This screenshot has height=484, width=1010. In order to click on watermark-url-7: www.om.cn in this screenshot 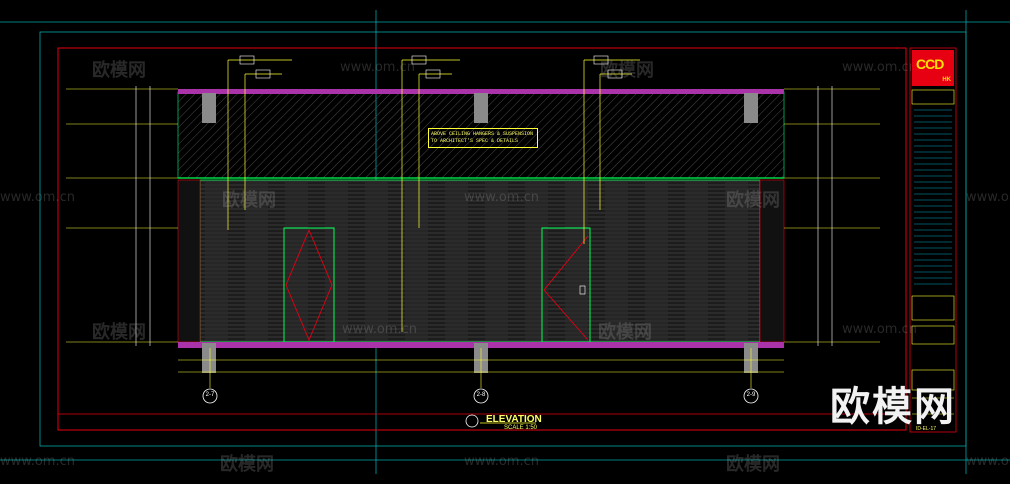, I will do `click(879, 329)`.